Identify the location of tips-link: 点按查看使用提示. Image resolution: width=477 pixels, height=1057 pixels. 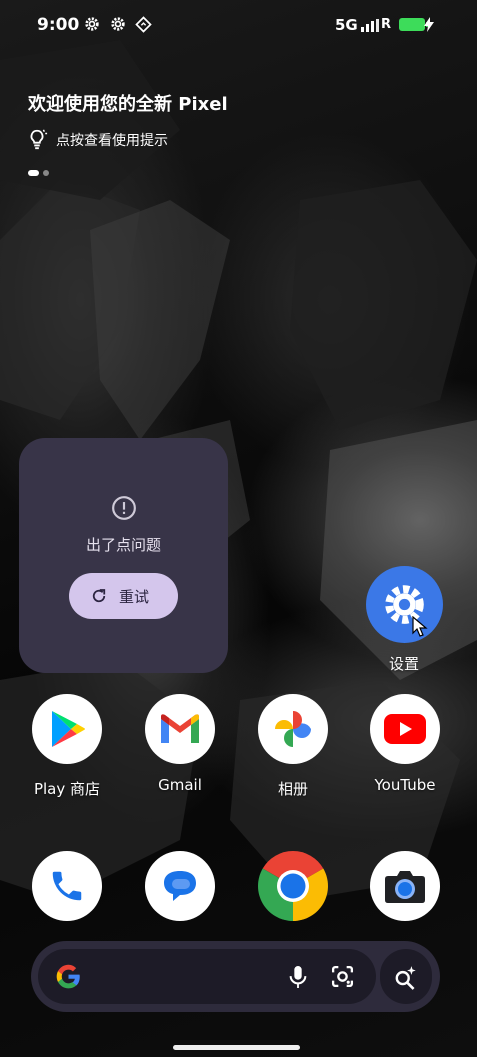
(112, 140).